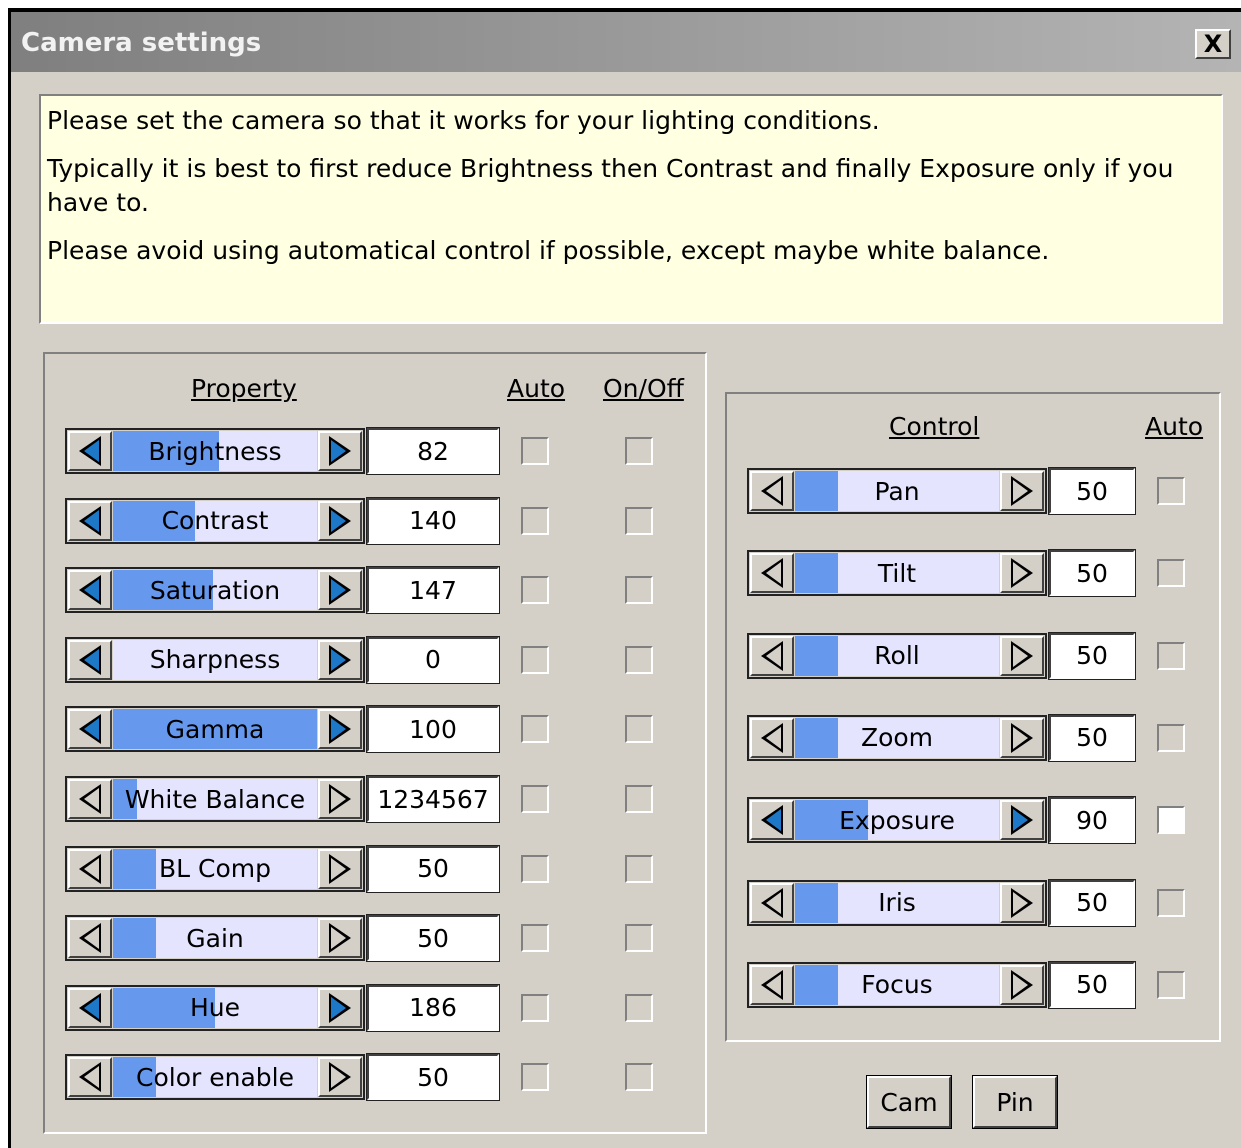 Image resolution: width=1241 pixels, height=1148 pixels. I want to click on property-slider-track: Gamma, so click(215, 729).